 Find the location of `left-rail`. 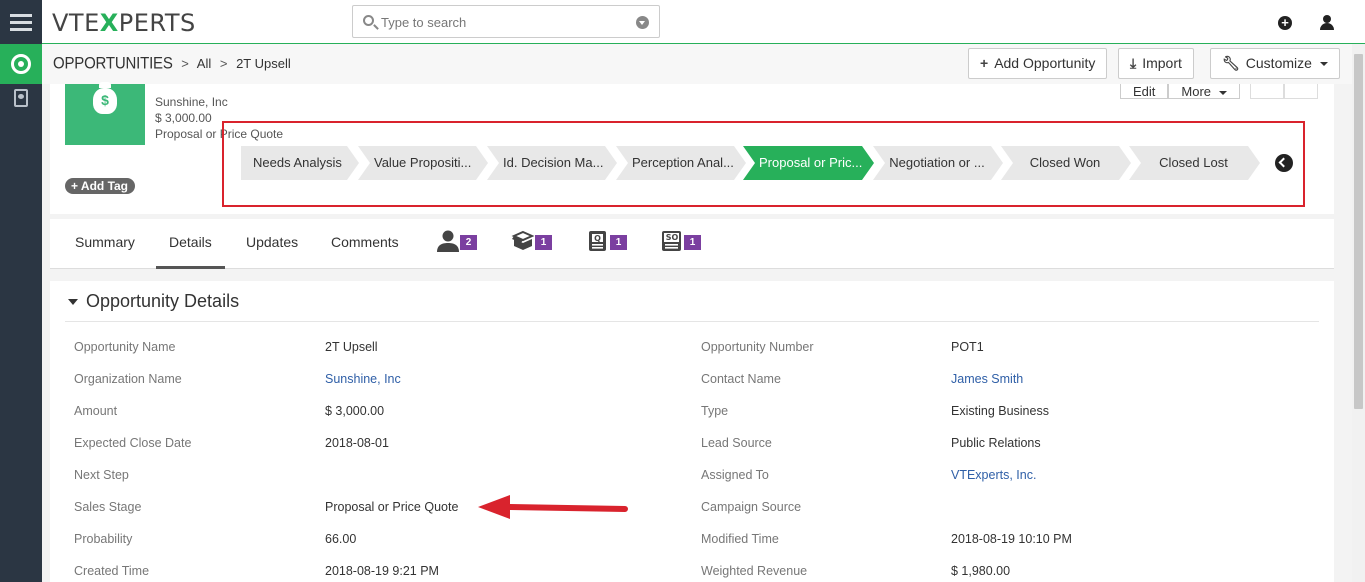

left-rail is located at coordinates (21, 291).